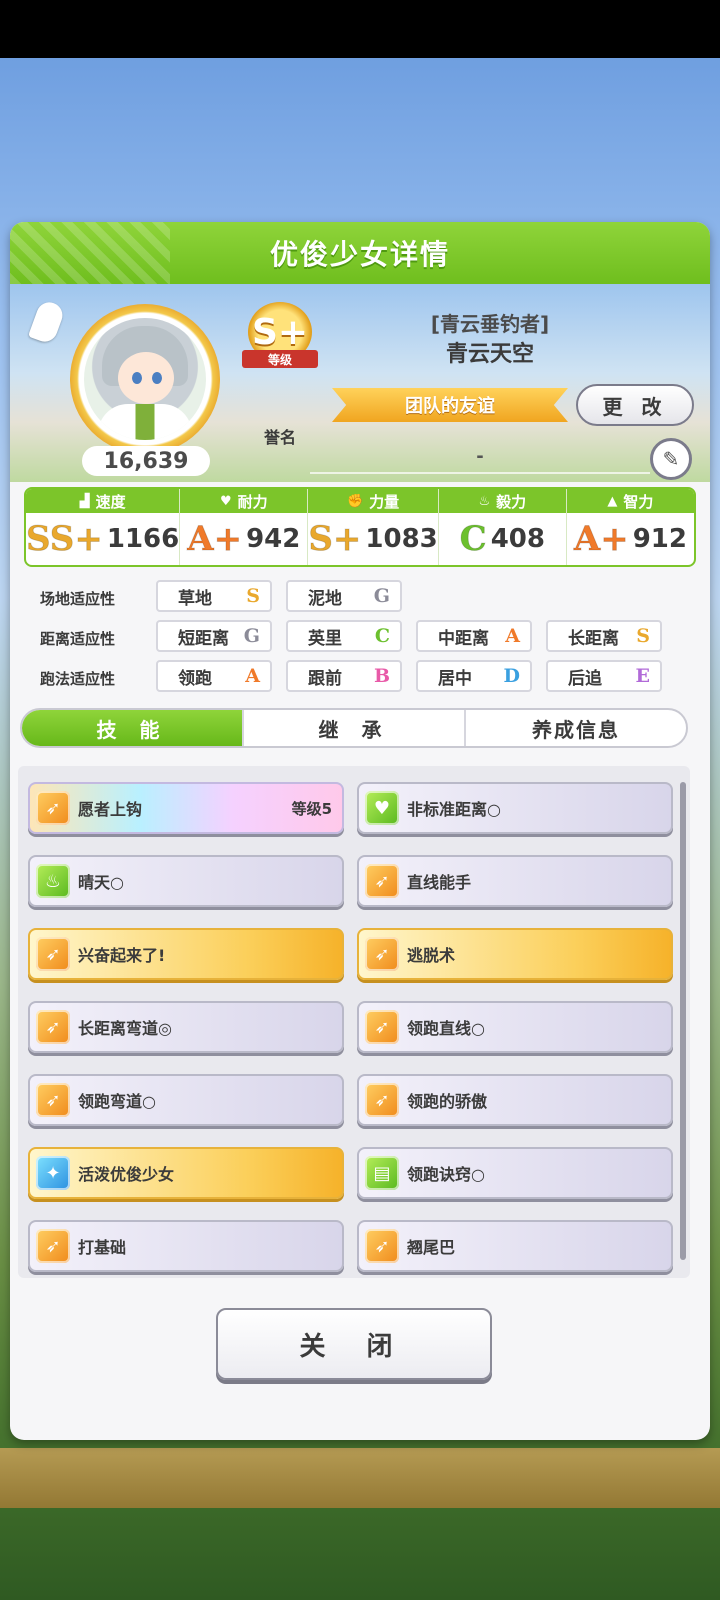 The height and width of the screenshot is (1600, 720). What do you see at coordinates (78, 599) in the screenshot?
I see `aptitude-label: 场地适应性` at bounding box center [78, 599].